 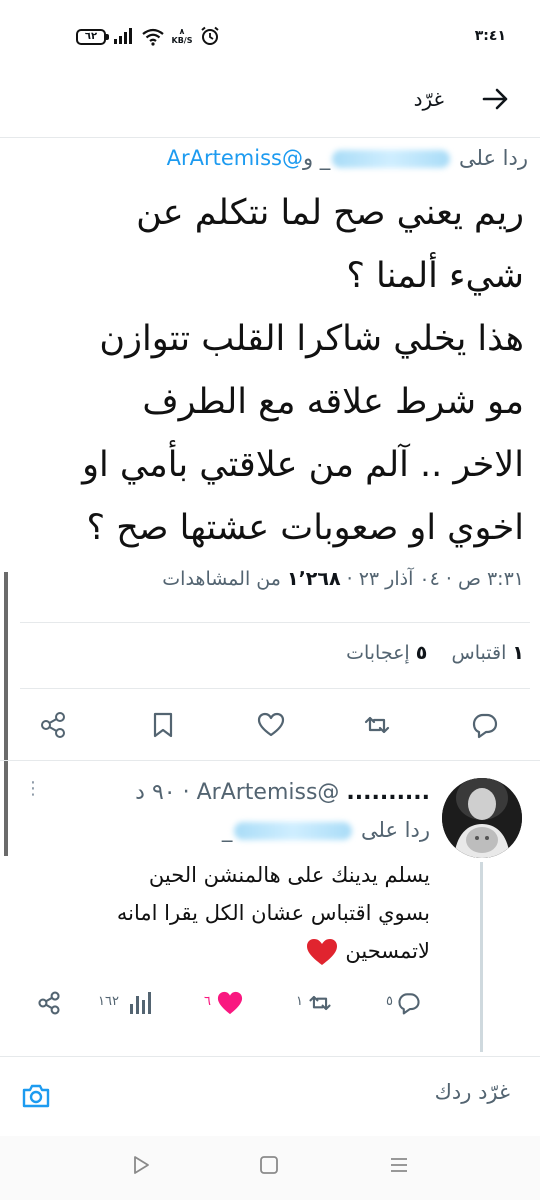 What do you see at coordinates (153, 37) in the screenshot?
I see `wifi-icon` at bounding box center [153, 37].